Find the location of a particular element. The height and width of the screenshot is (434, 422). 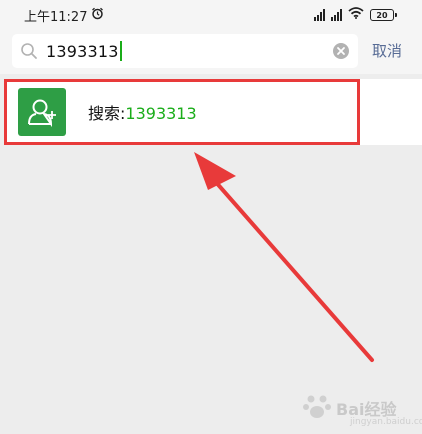

watermark-subtext: jingyan.baidu.com is located at coordinates (386, 422).